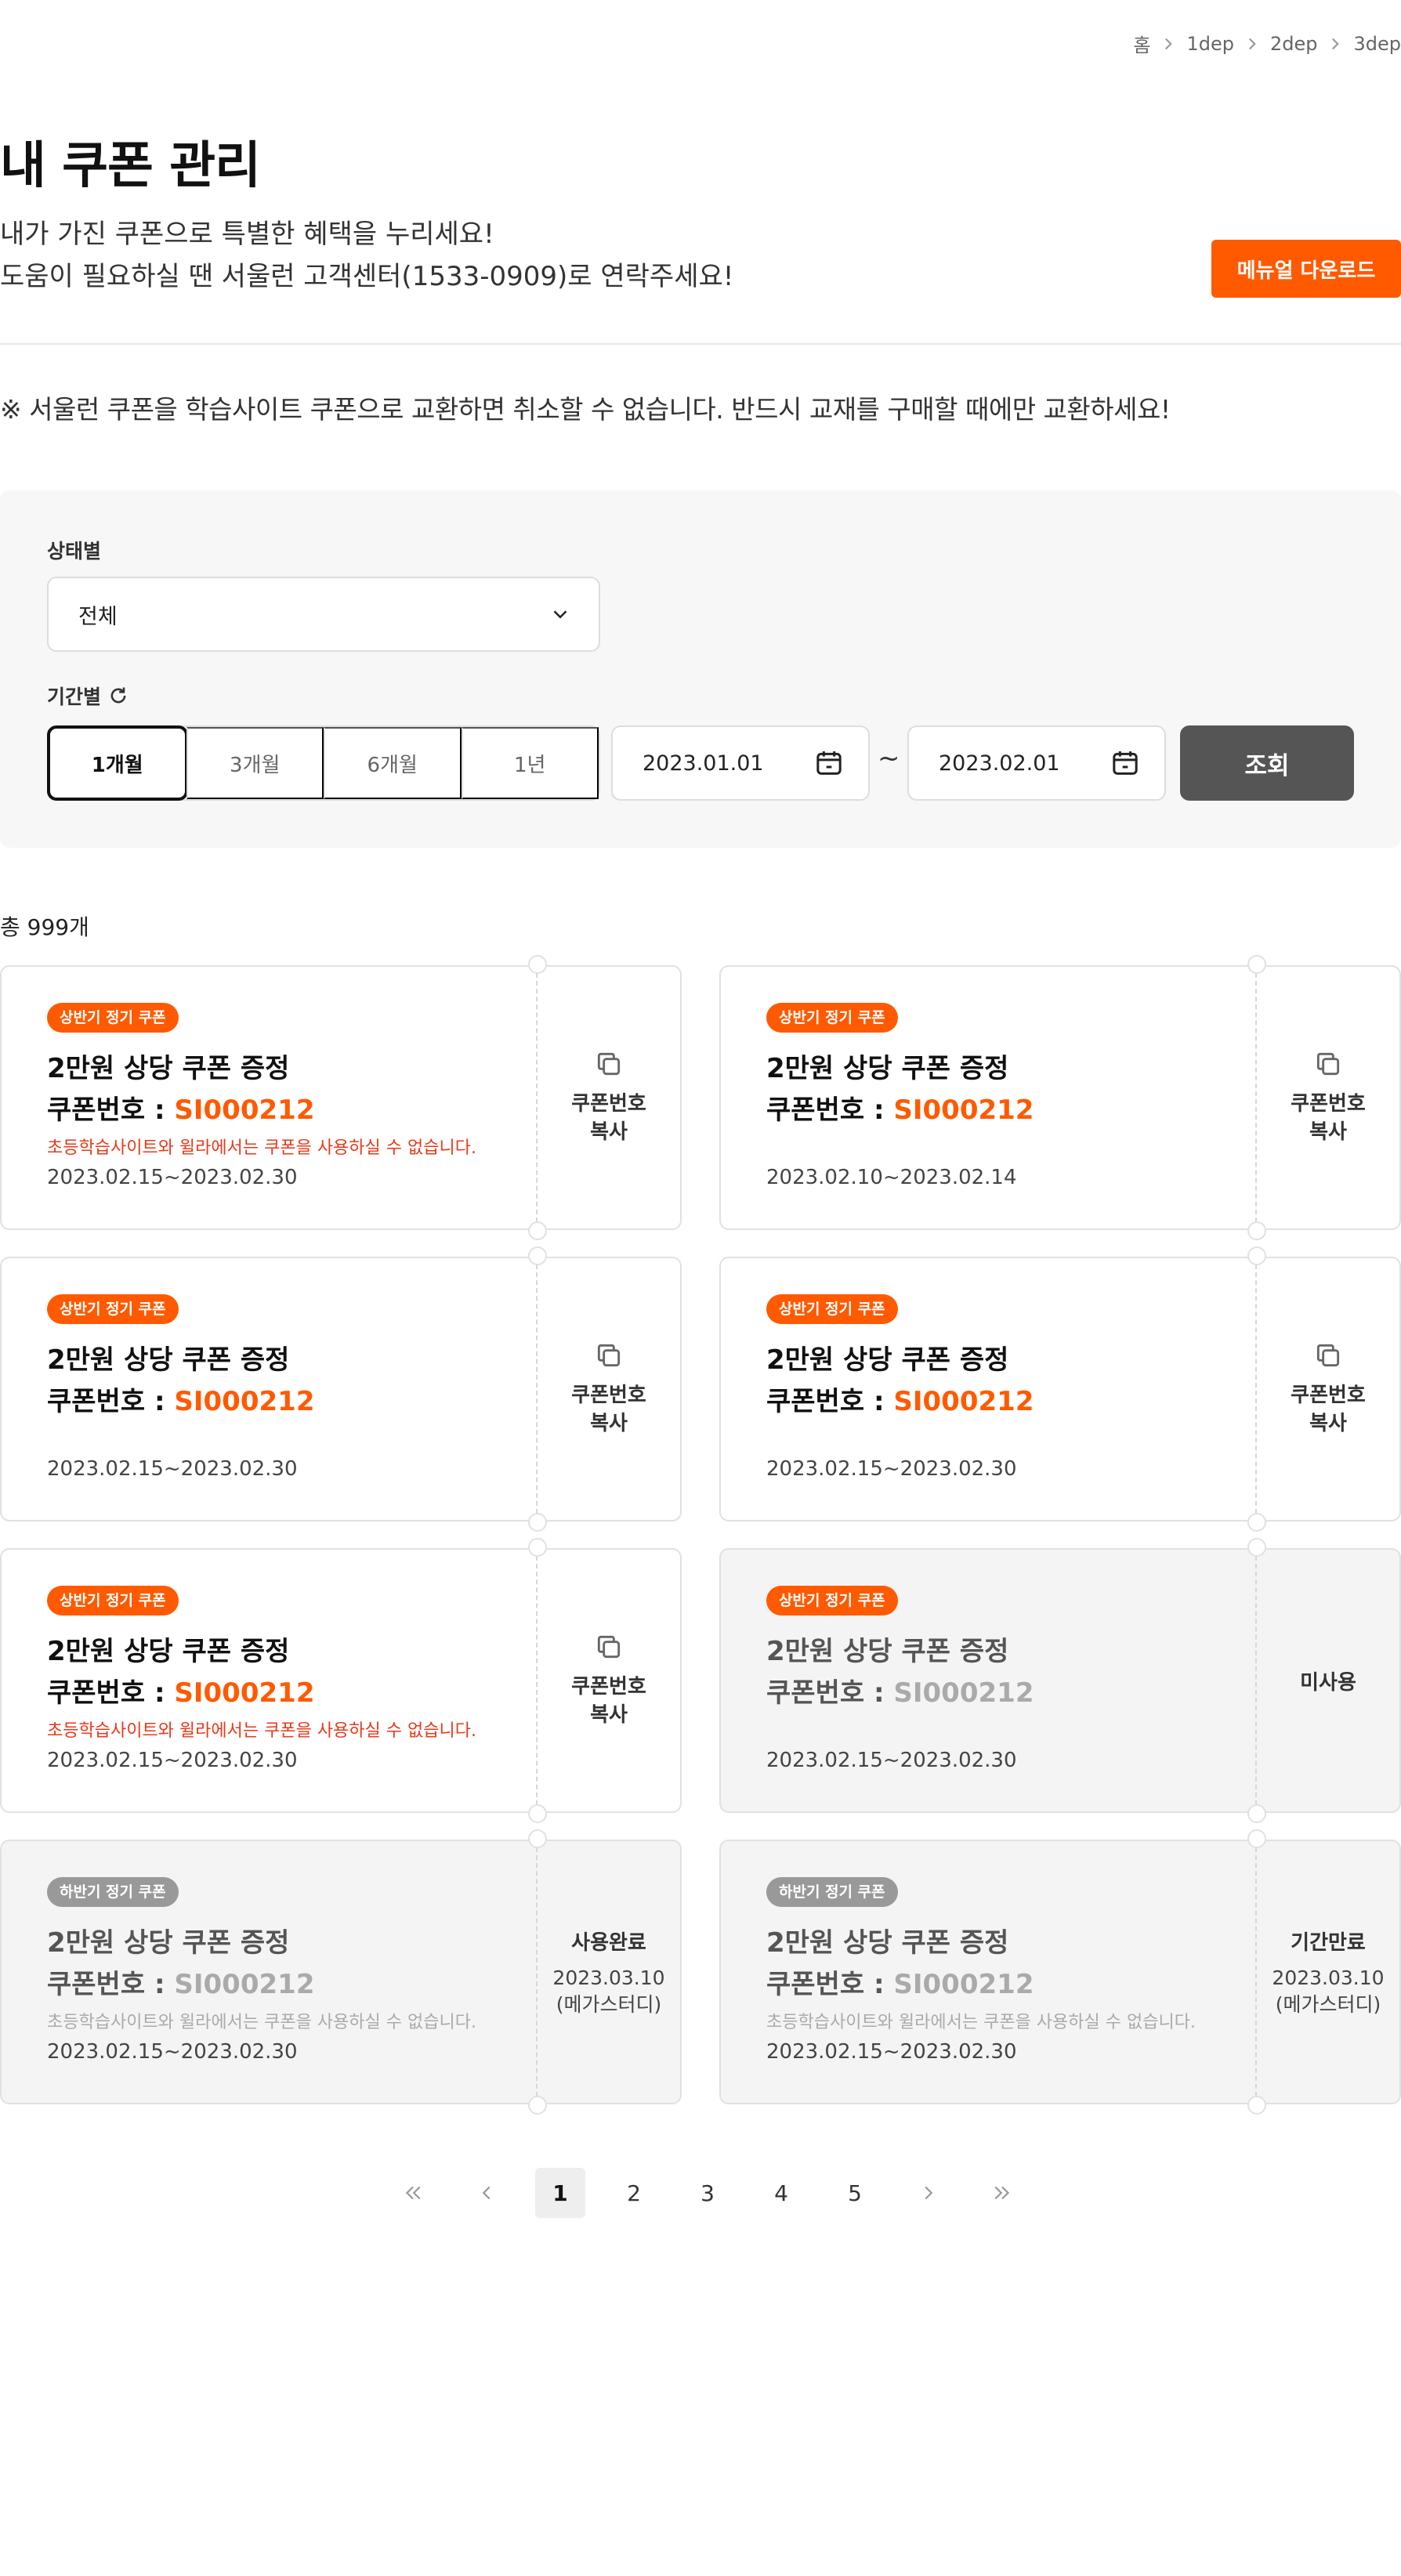 The image size is (1401, 2576). What do you see at coordinates (1141, 44) in the screenshot?
I see `breadcrumb-home: 홈` at bounding box center [1141, 44].